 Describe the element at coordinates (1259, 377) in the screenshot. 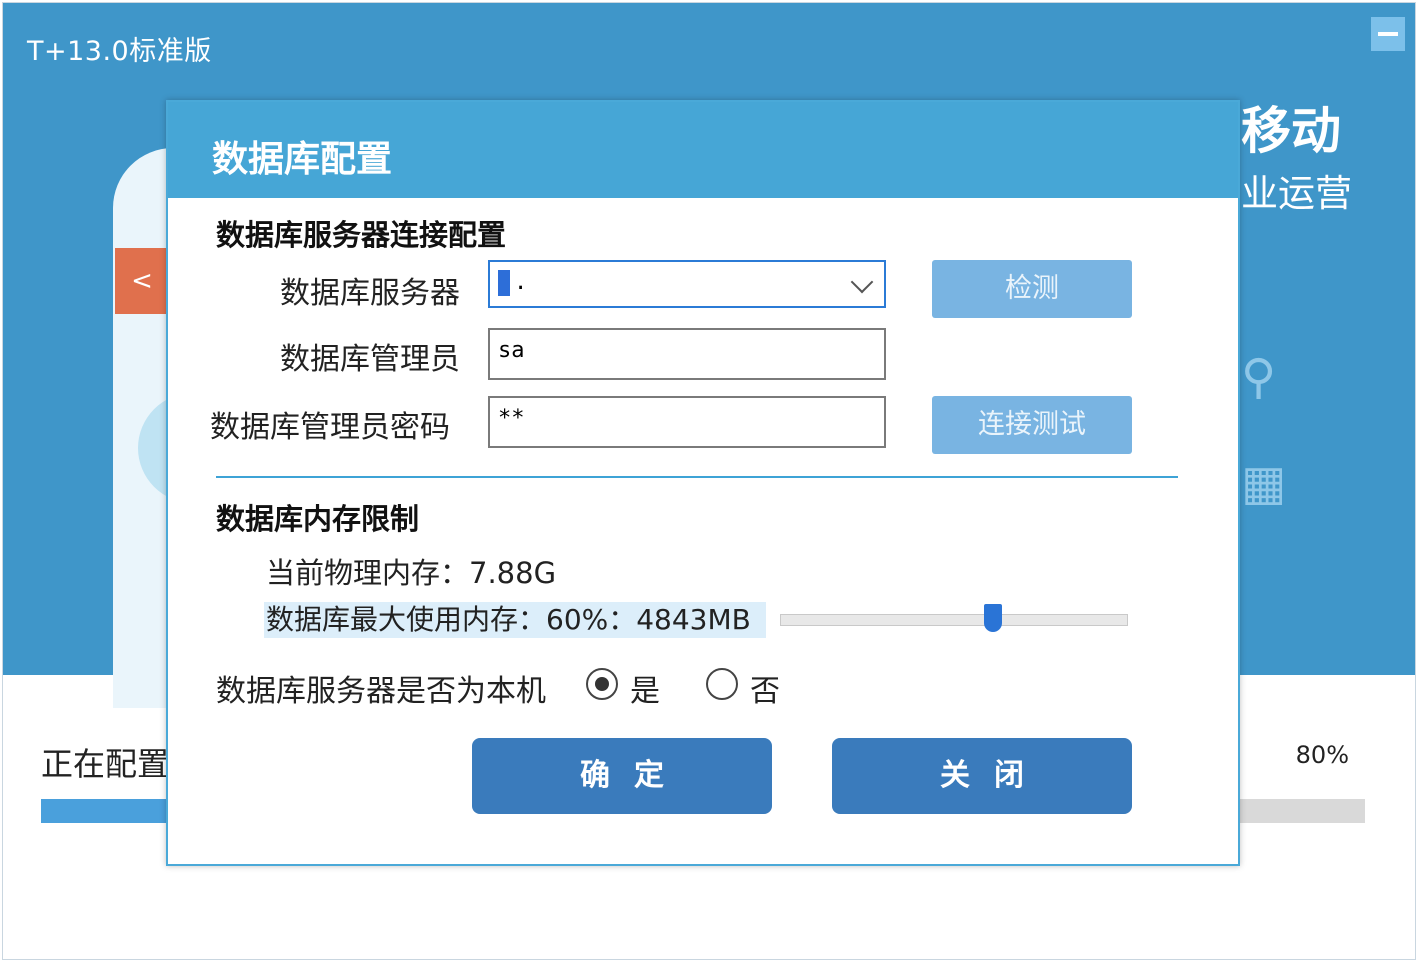

I see `search-icon: ⚲` at that location.